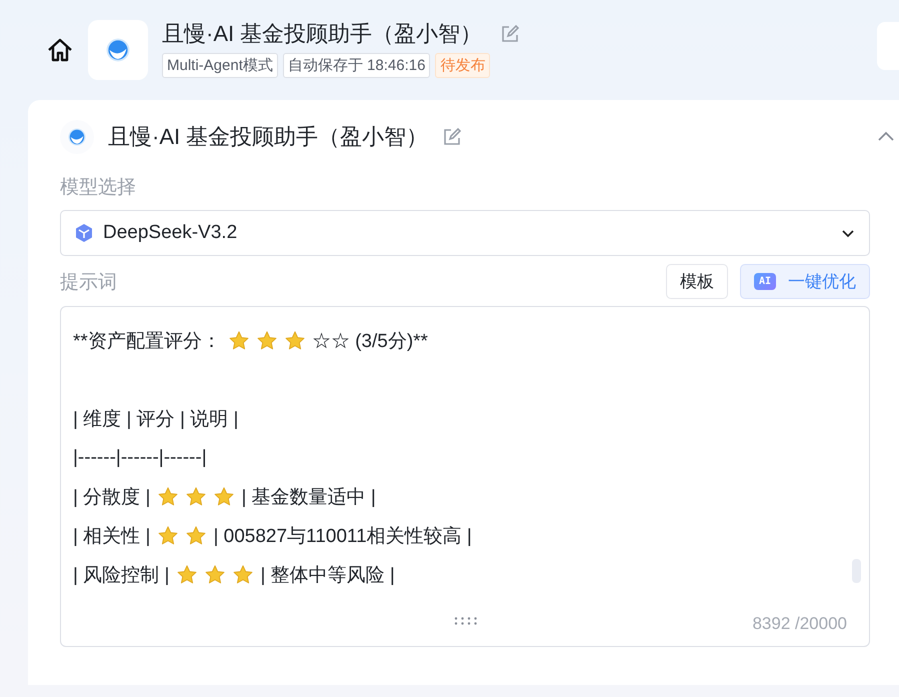  What do you see at coordinates (98, 188) in the screenshot?
I see `field-label: 模型选择` at bounding box center [98, 188].